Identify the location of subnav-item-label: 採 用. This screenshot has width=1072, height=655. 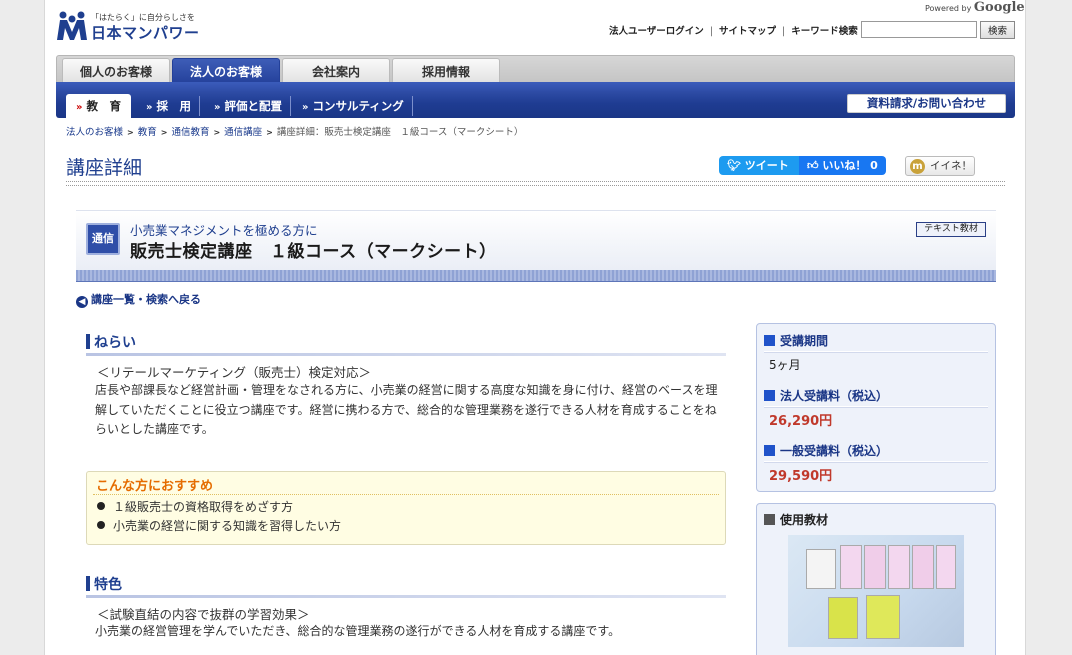
(173, 106).